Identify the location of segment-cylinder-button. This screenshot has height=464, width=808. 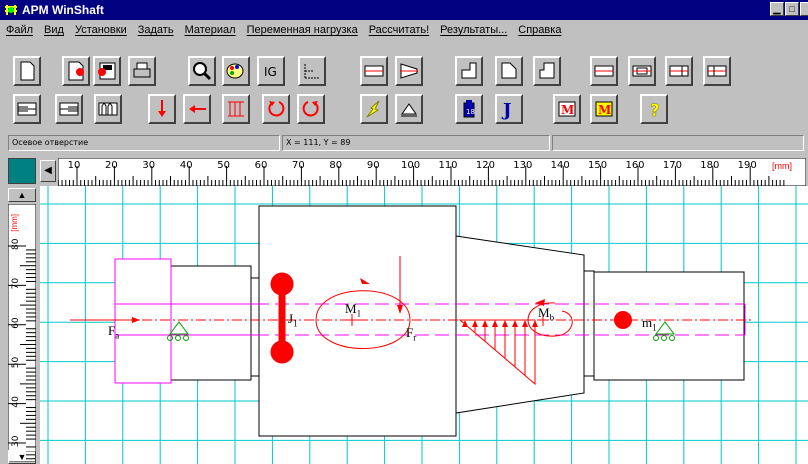
(374, 71).